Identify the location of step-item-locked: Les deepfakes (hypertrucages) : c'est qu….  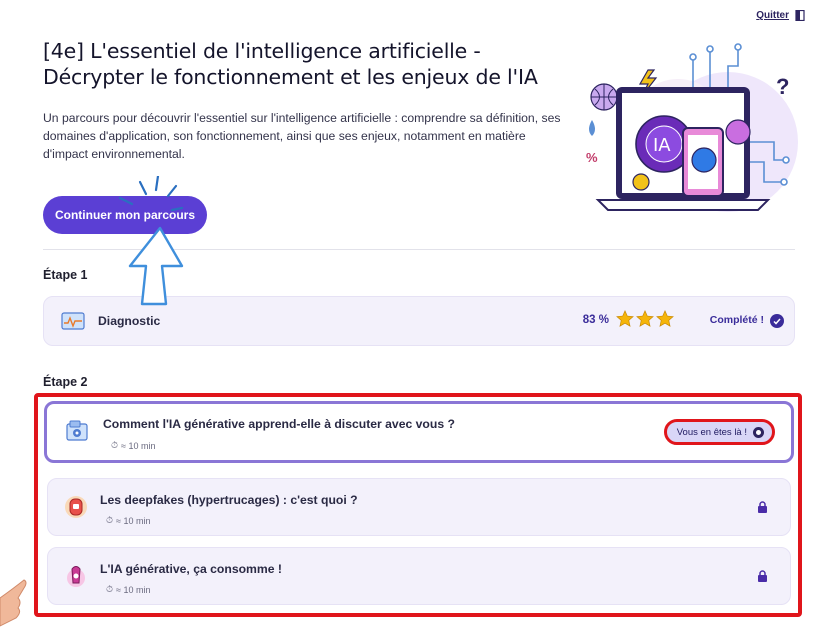
(419, 507).